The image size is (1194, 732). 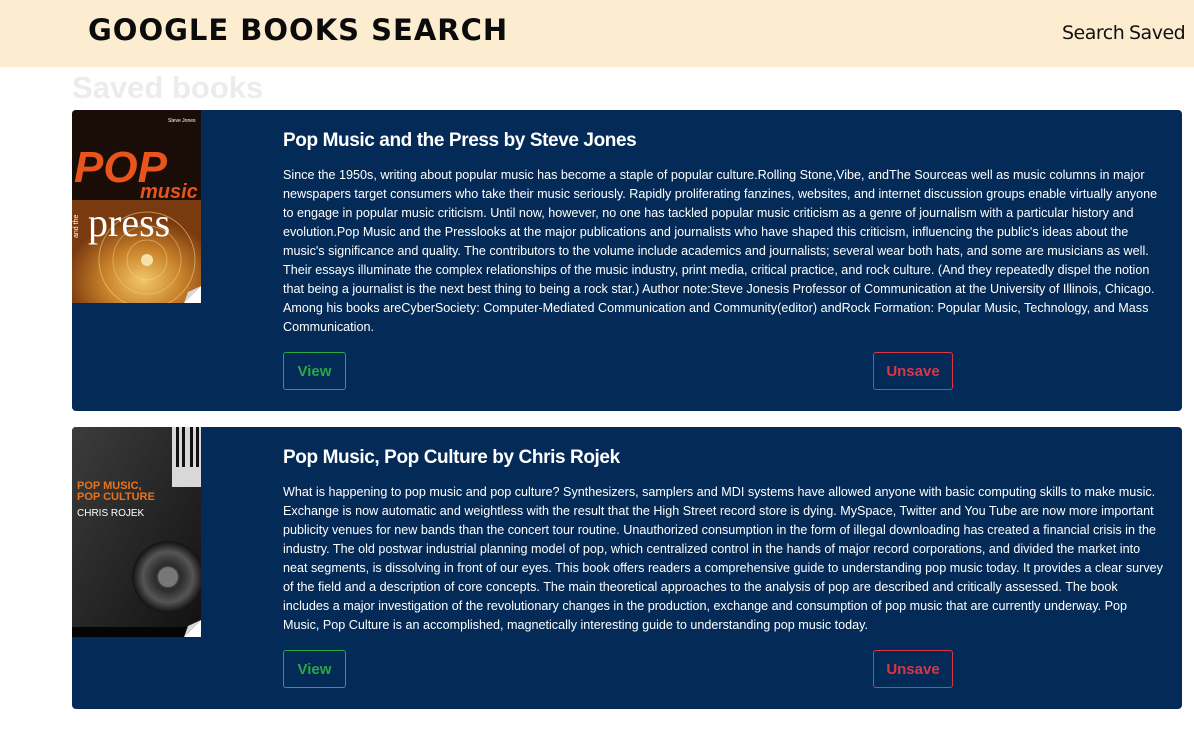 I want to click on brand-title: GOOGLE BOOKS SEARCH, so click(x=298, y=30).